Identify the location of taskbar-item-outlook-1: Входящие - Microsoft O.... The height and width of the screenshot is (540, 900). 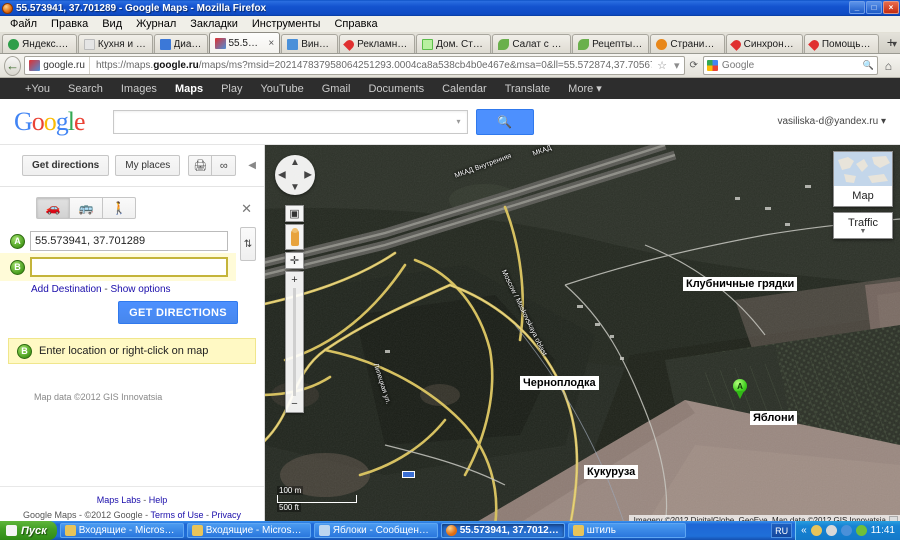
(121, 530).